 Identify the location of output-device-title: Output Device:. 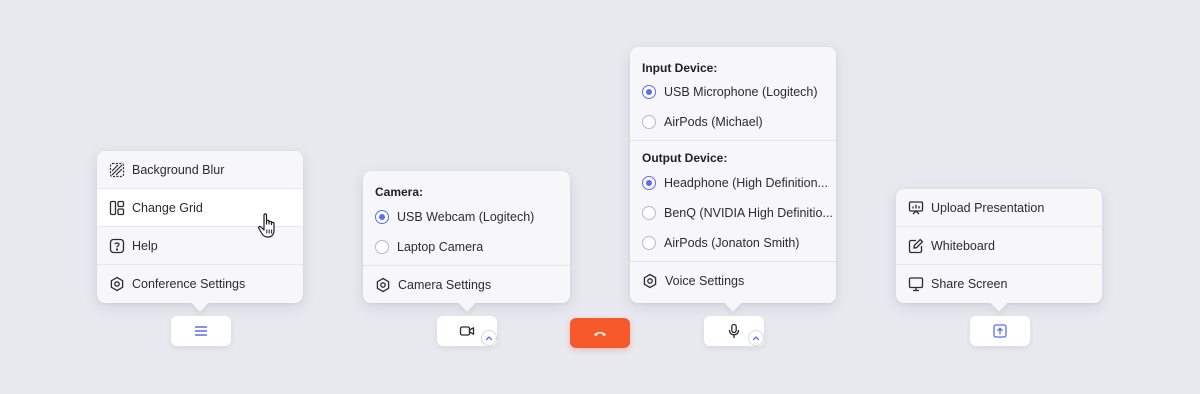
(685, 158).